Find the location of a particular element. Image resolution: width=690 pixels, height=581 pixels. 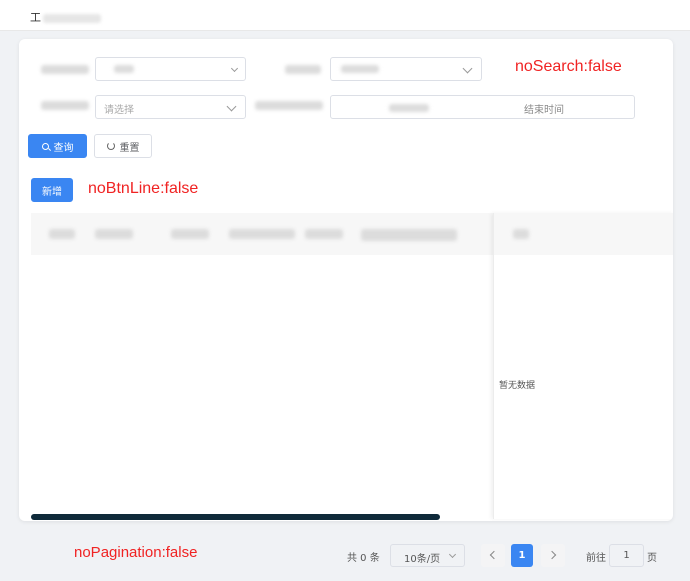

reset-button-label: 重置 is located at coordinates (129, 148).